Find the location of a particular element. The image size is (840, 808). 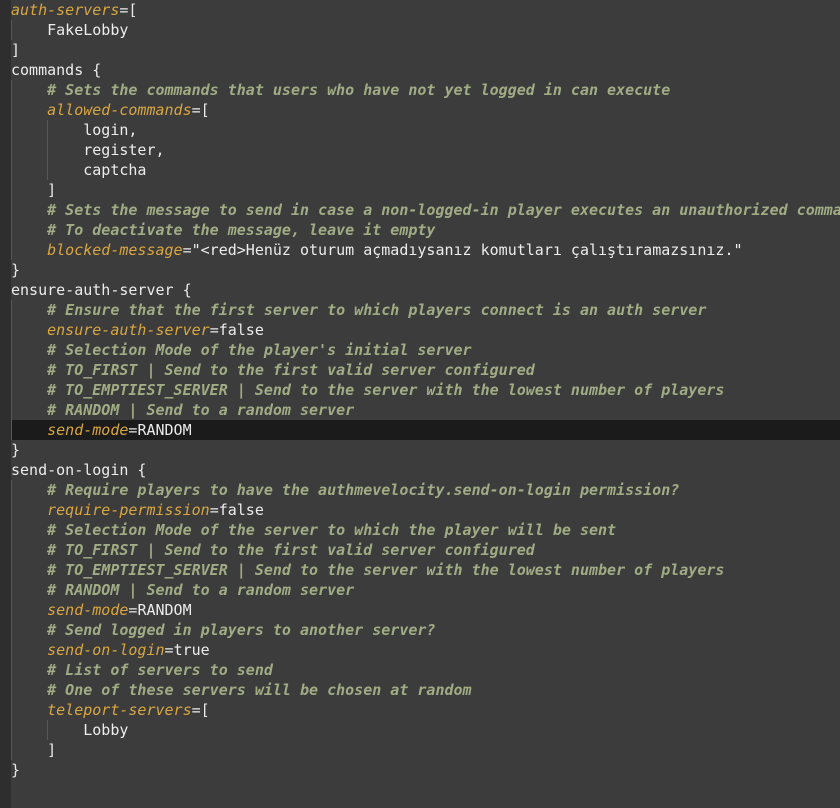

code-line: FakeLobby is located at coordinates (425, 30).